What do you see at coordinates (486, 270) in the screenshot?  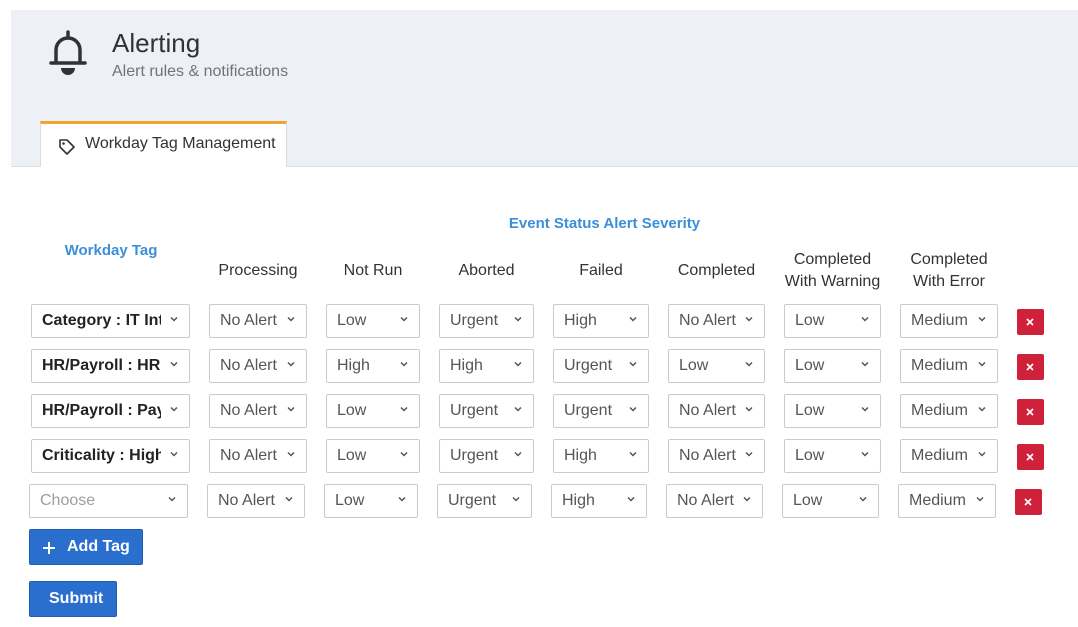 I see `column-header-line: Aborted` at bounding box center [486, 270].